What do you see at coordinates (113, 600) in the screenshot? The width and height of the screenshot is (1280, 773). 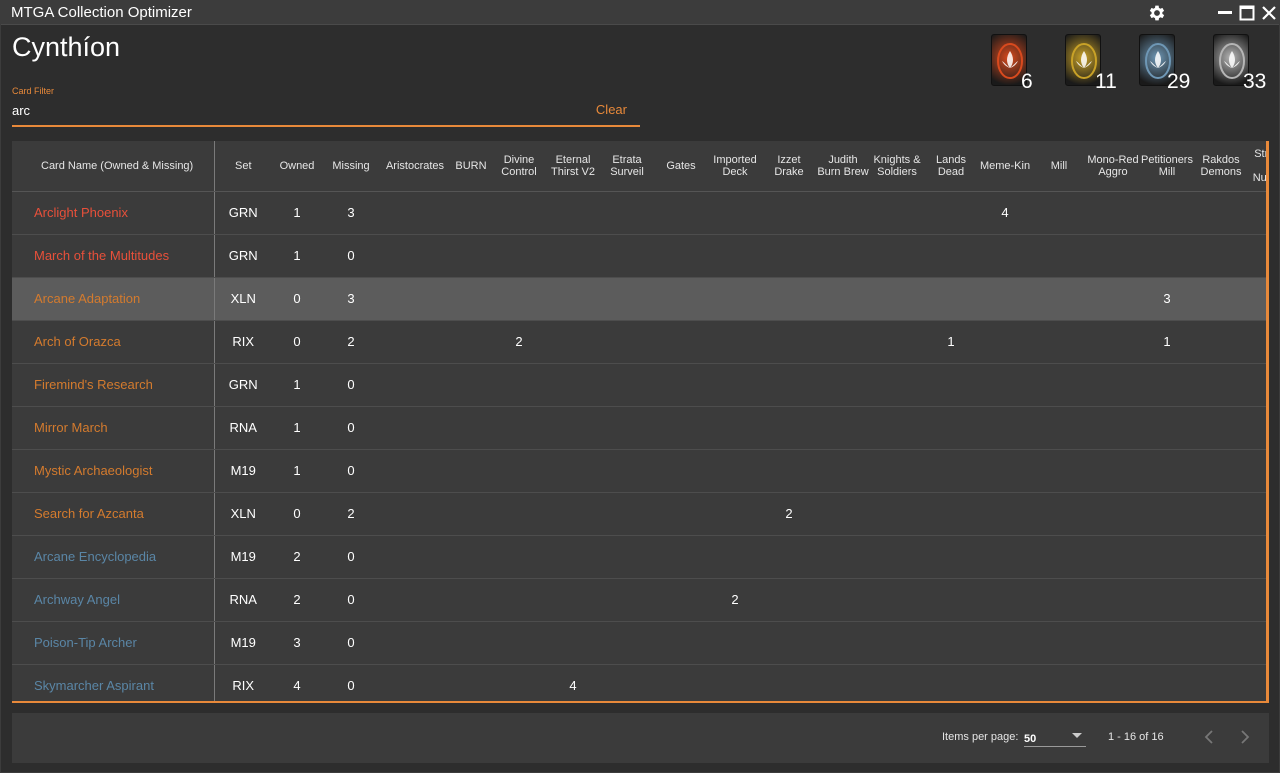 I see `card-name-cell: Archway Angel` at bounding box center [113, 600].